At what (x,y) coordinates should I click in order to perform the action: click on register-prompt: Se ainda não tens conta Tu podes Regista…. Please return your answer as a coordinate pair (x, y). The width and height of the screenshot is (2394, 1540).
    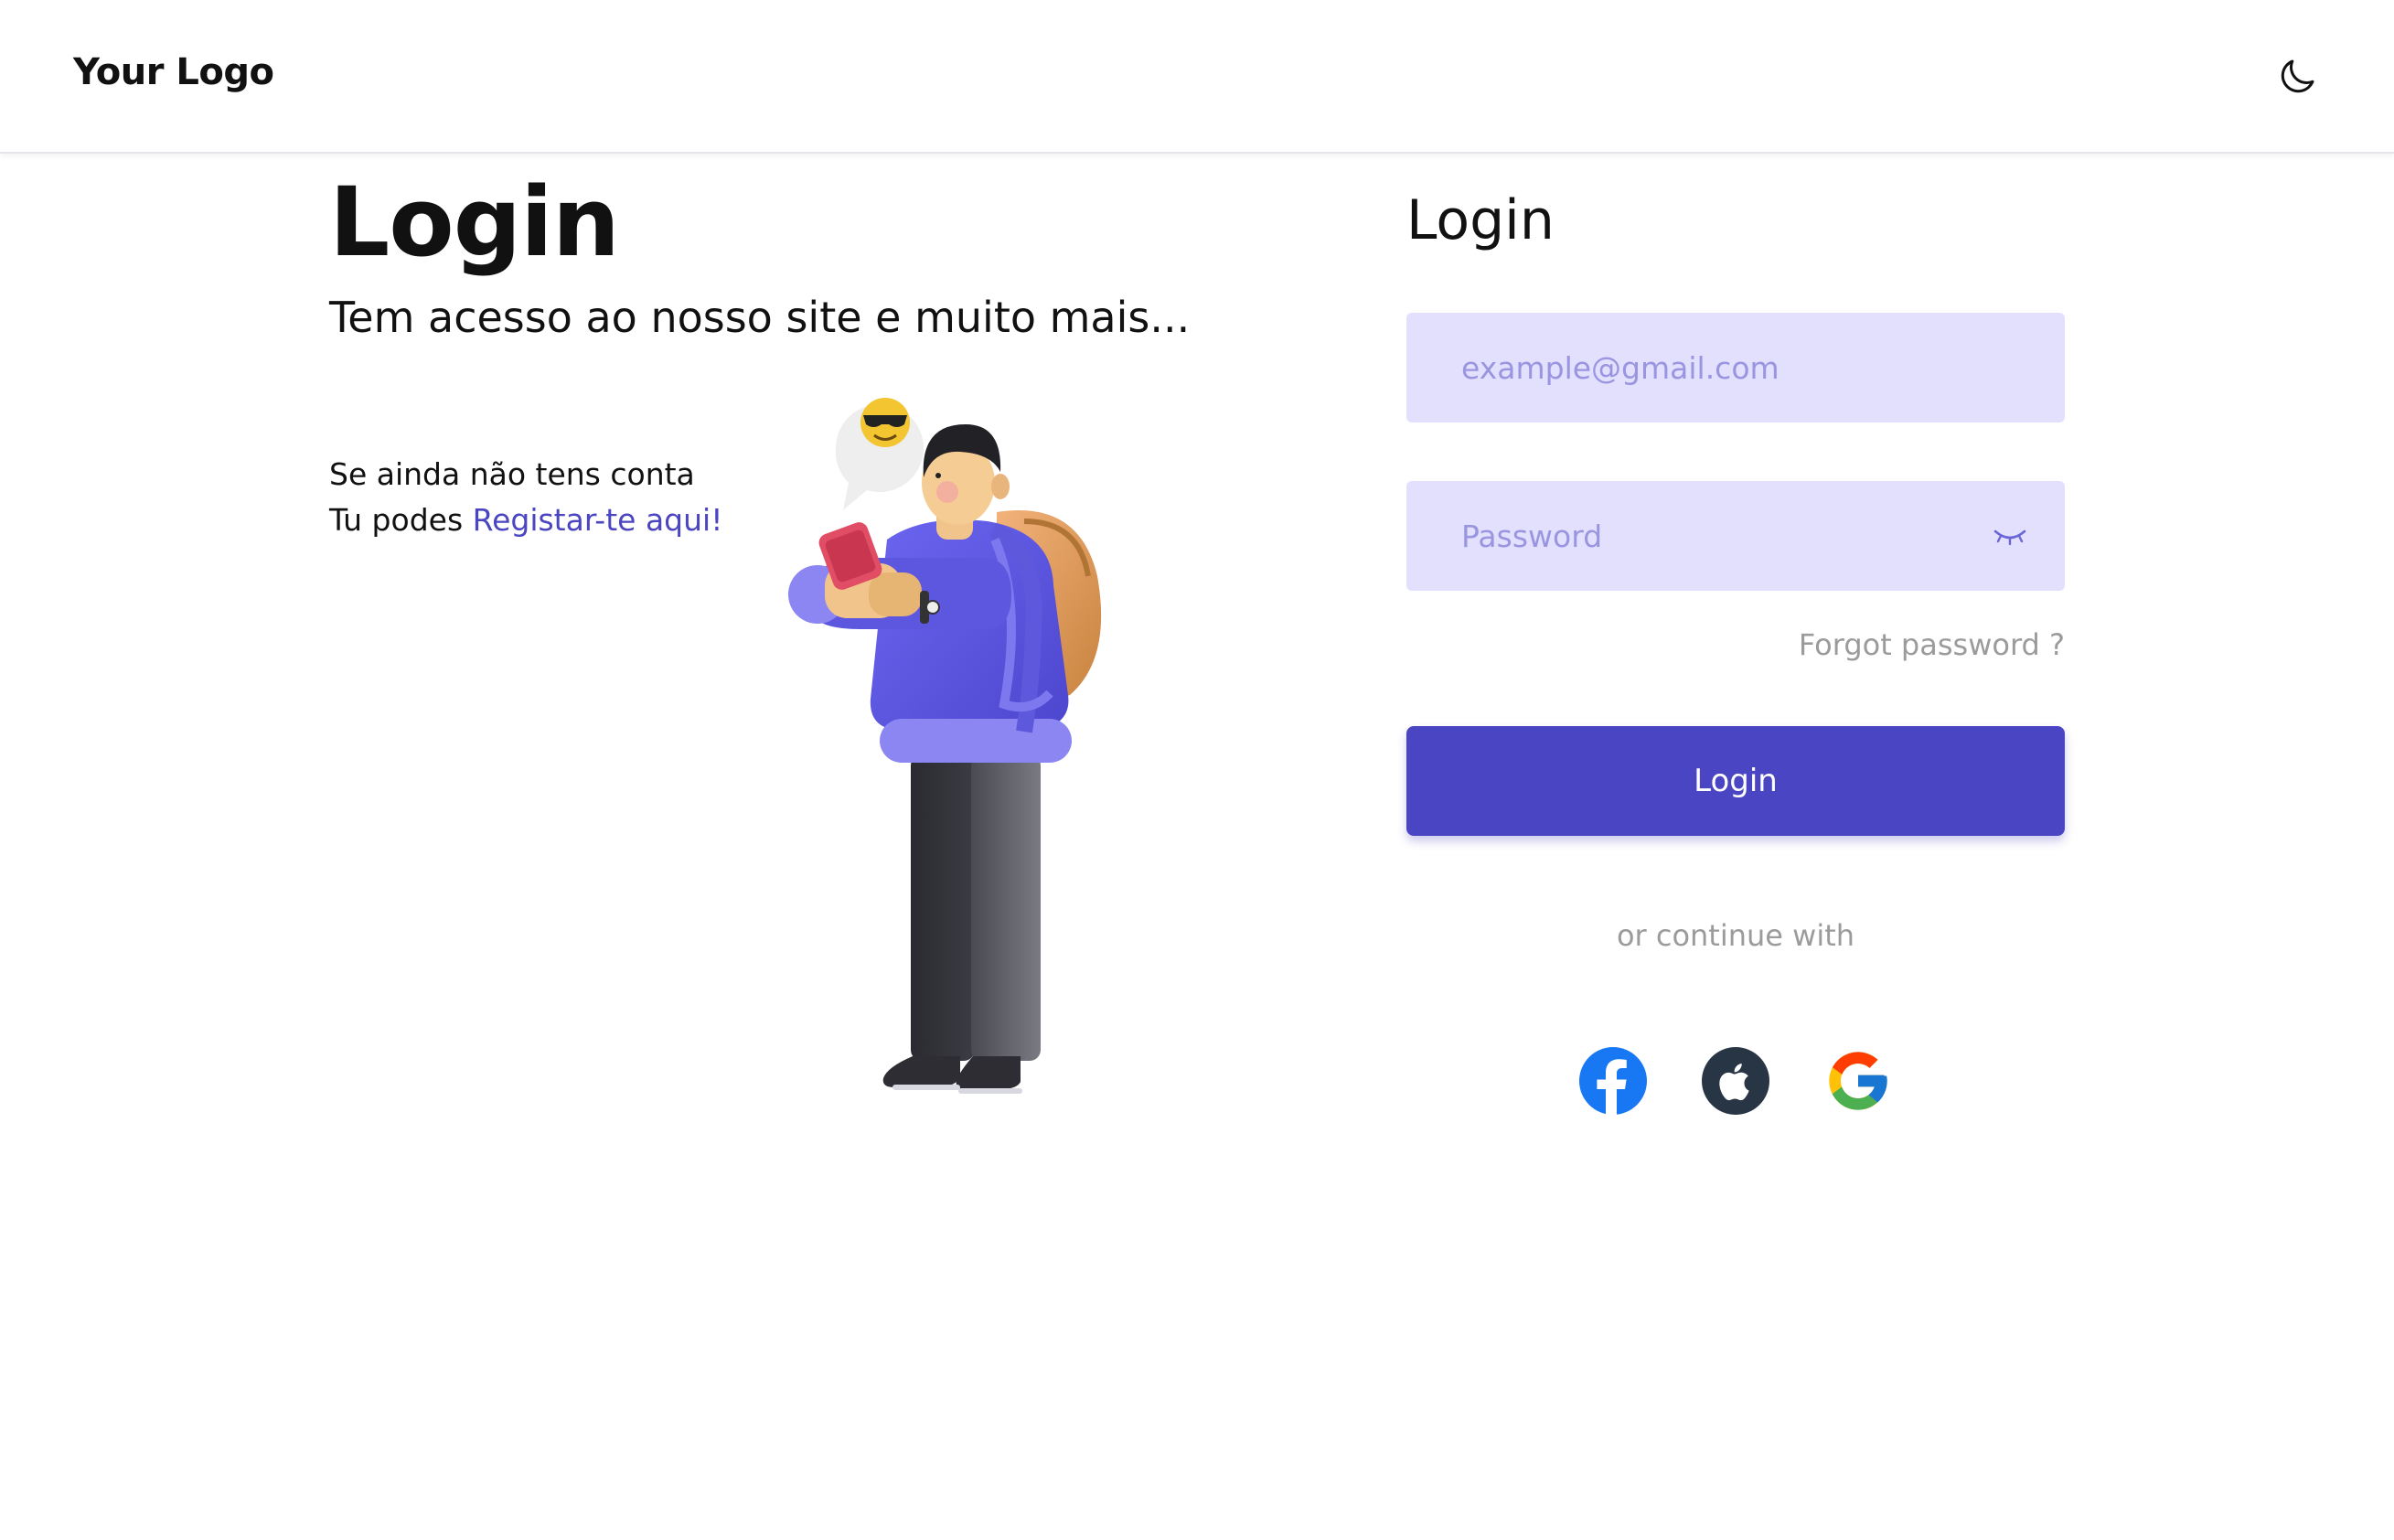
    Looking at the image, I should click on (525, 498).